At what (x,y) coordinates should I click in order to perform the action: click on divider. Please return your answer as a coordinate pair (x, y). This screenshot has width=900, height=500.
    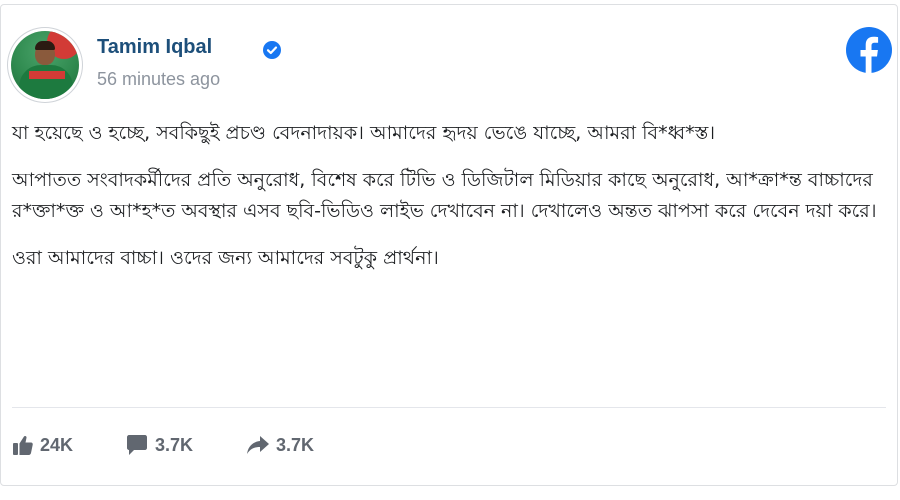
    Looking at the image, I should click on (449, 407).